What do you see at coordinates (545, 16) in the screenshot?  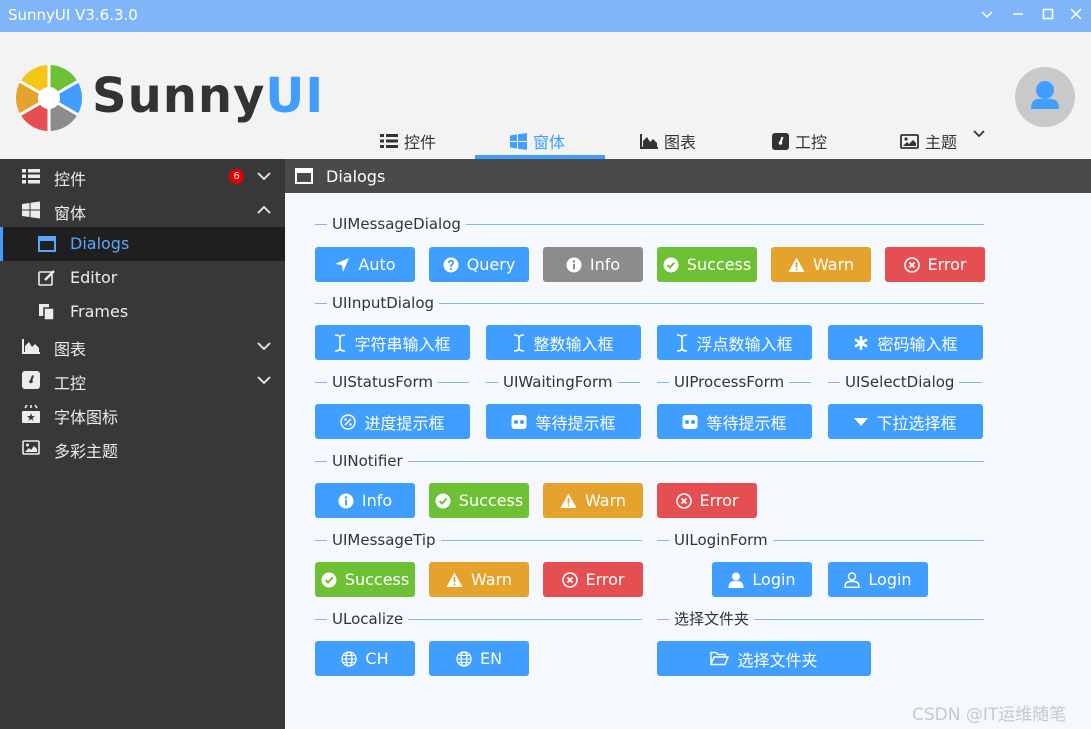 I see `title-bar: SunnyUI V3.6.3.0` at bounding box center [545, 16].